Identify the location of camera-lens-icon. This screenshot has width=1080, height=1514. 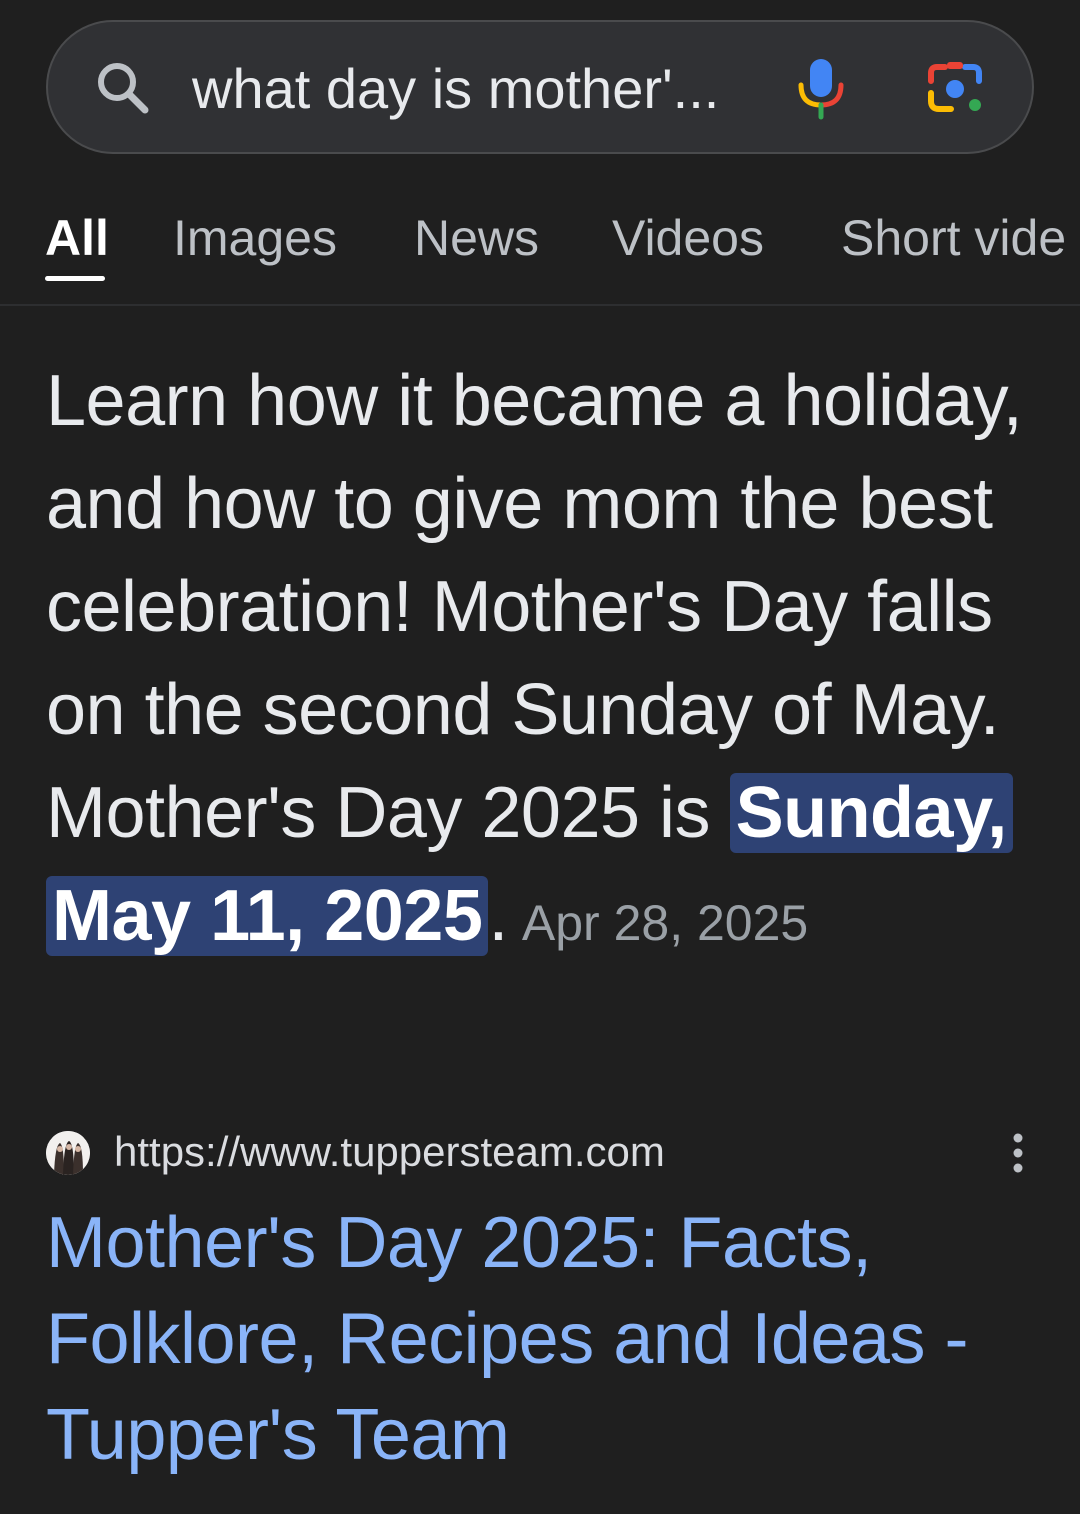
(956, 88).